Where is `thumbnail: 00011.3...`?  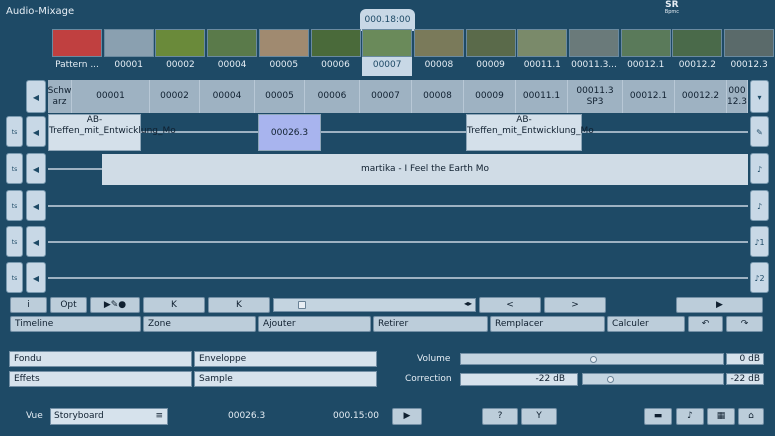
thumbnail: 00011.3... is located at coordinates (594, 52).